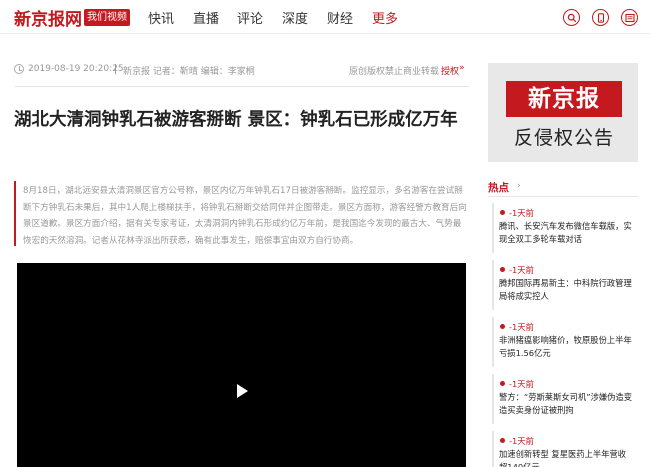 This screenshot has height=467, width=650. What do you see at coordinates (450, 70) in the screenshot?
I see `license-link: 授权` at bounding box center [450, 70].